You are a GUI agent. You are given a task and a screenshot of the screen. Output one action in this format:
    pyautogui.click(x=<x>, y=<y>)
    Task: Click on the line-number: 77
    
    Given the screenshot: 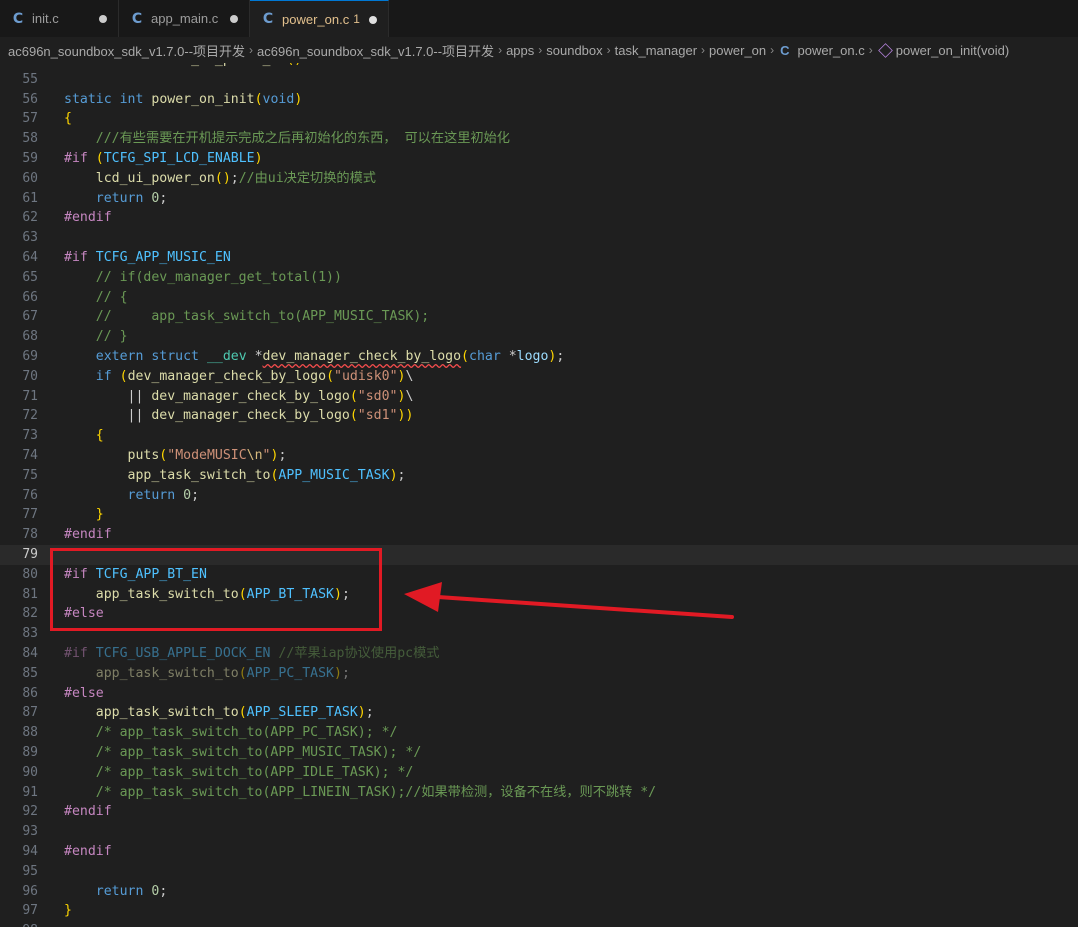 What is the action you would take?
    pyautogui.click(x=19, y=515)
    